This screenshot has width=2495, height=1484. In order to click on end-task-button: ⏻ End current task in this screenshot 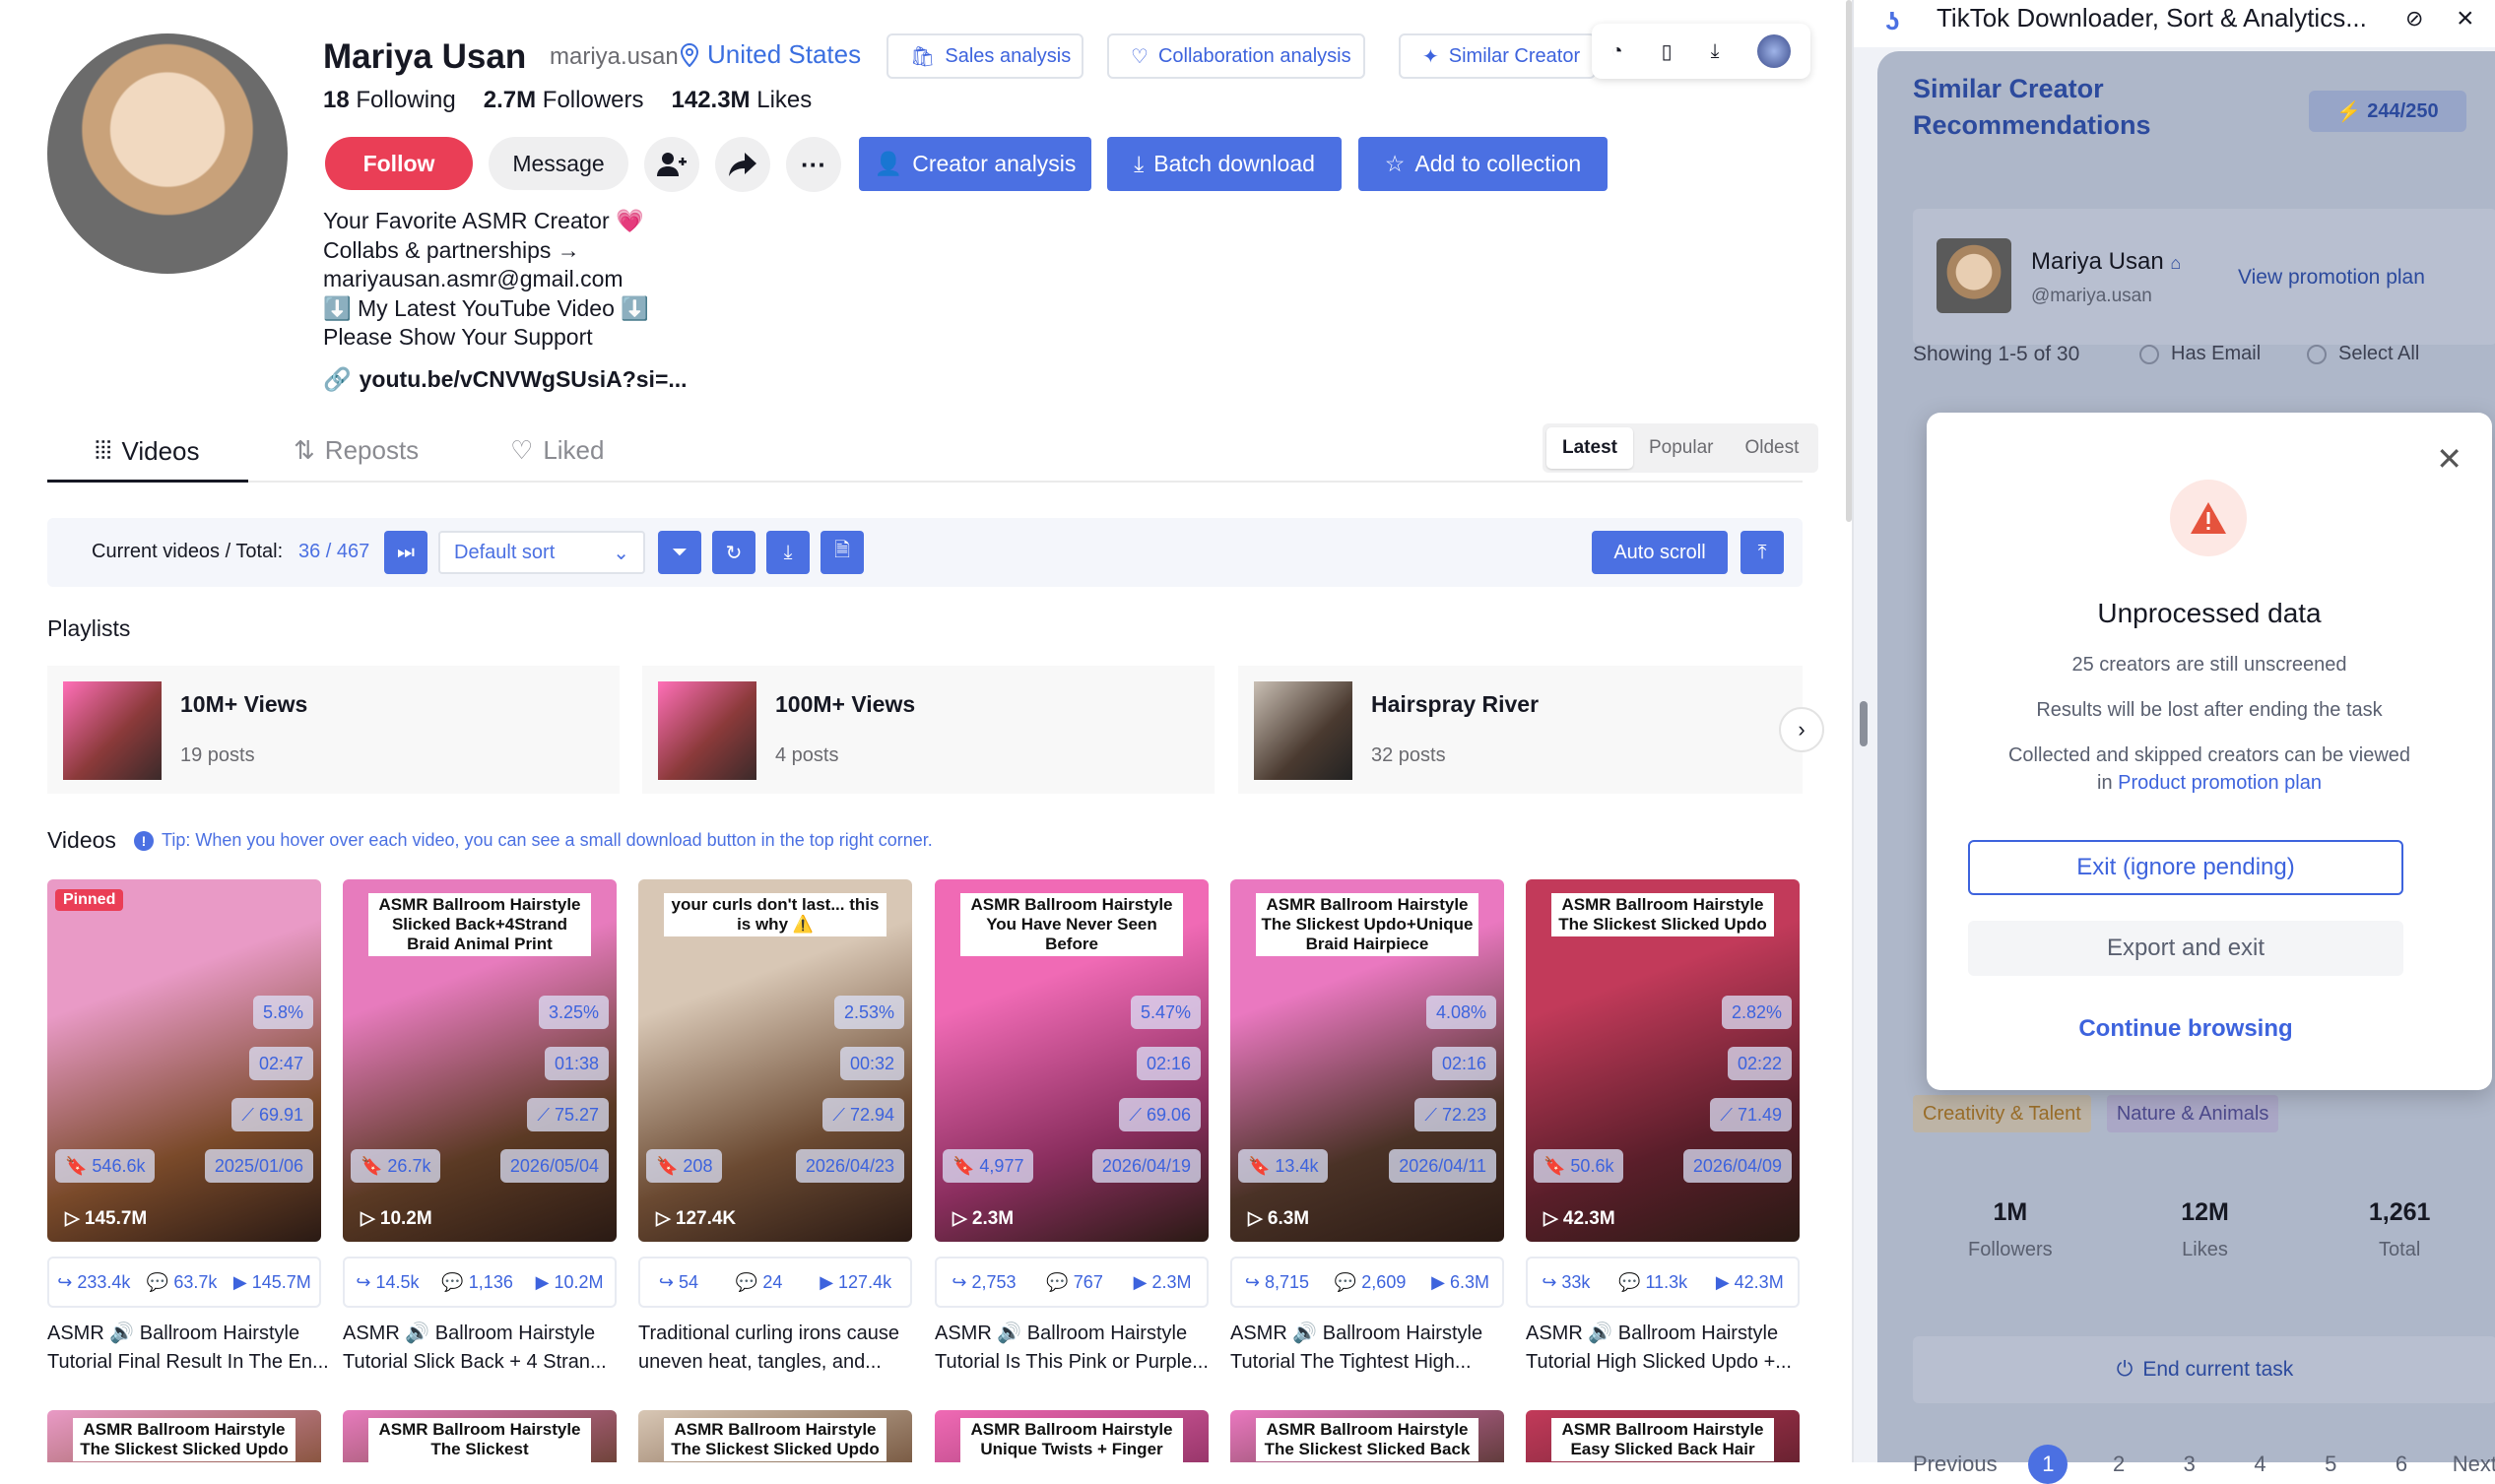, I will do `click(2204, 1369)`.